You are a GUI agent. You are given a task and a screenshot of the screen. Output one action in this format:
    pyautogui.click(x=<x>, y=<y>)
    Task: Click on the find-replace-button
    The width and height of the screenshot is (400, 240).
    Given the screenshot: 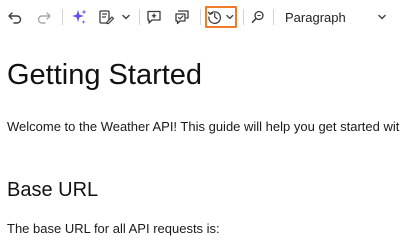 What is the action you would take?
    pyautogui.click(x=258, y=17)
    